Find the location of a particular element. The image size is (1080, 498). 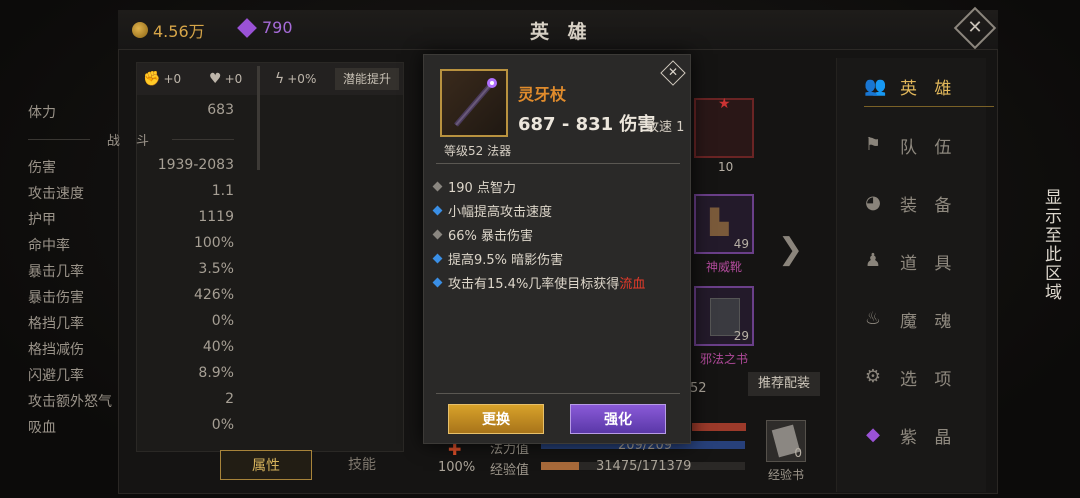

item-icon-frame is located at coordinates (474, 103).